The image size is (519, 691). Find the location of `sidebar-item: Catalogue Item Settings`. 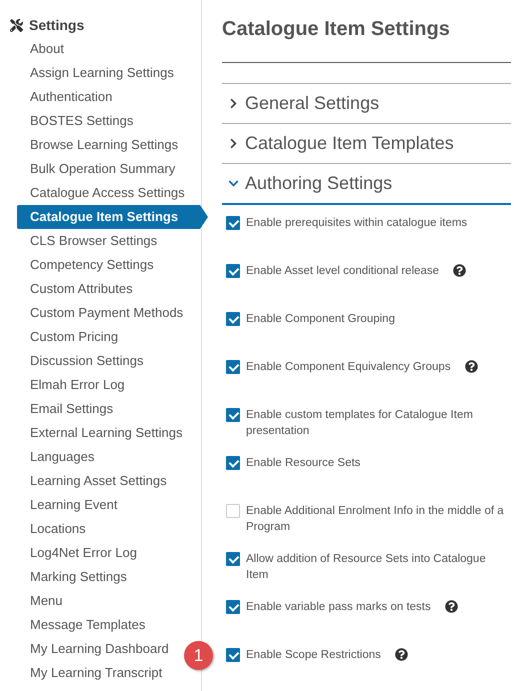

sidebar-item: Catalogue Item Settings is located at coordinates (112, 217).